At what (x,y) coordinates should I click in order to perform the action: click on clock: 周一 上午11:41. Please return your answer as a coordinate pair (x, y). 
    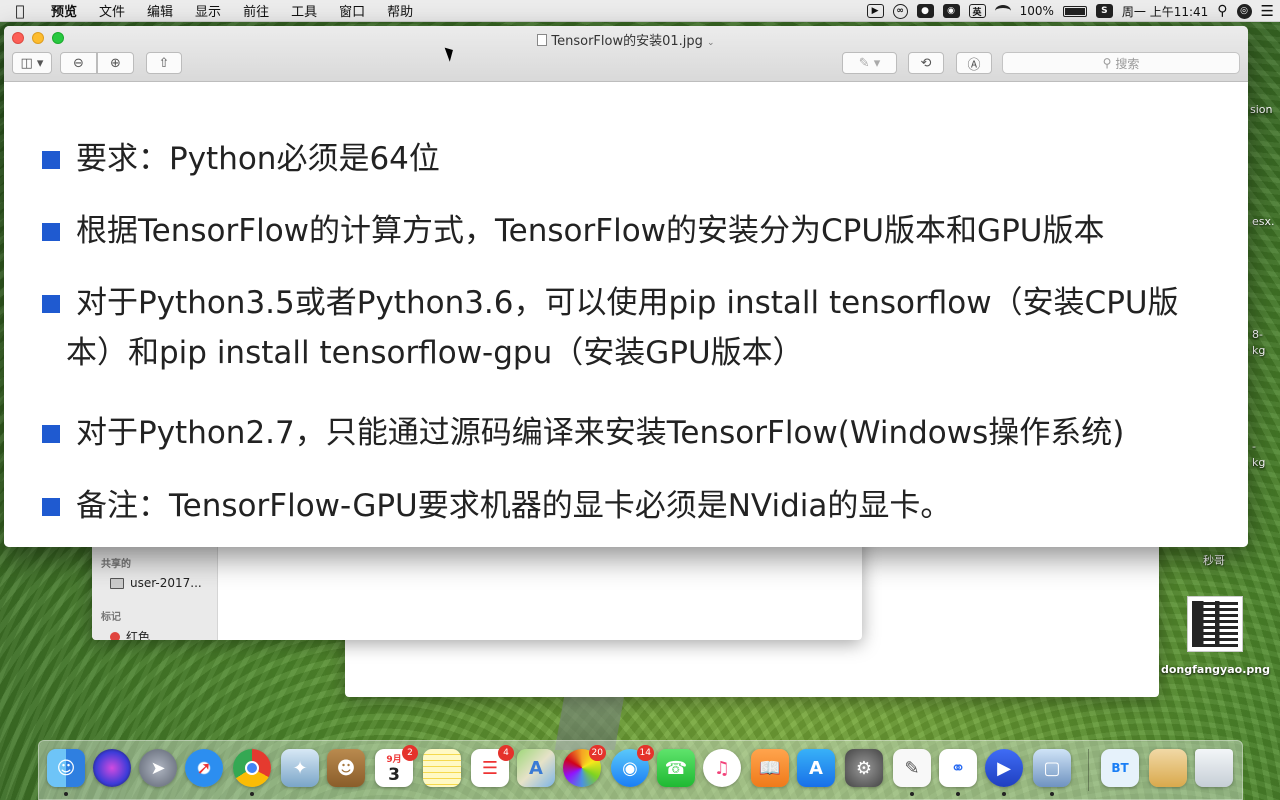
    Looking at the image, I should click on (1165, 11).